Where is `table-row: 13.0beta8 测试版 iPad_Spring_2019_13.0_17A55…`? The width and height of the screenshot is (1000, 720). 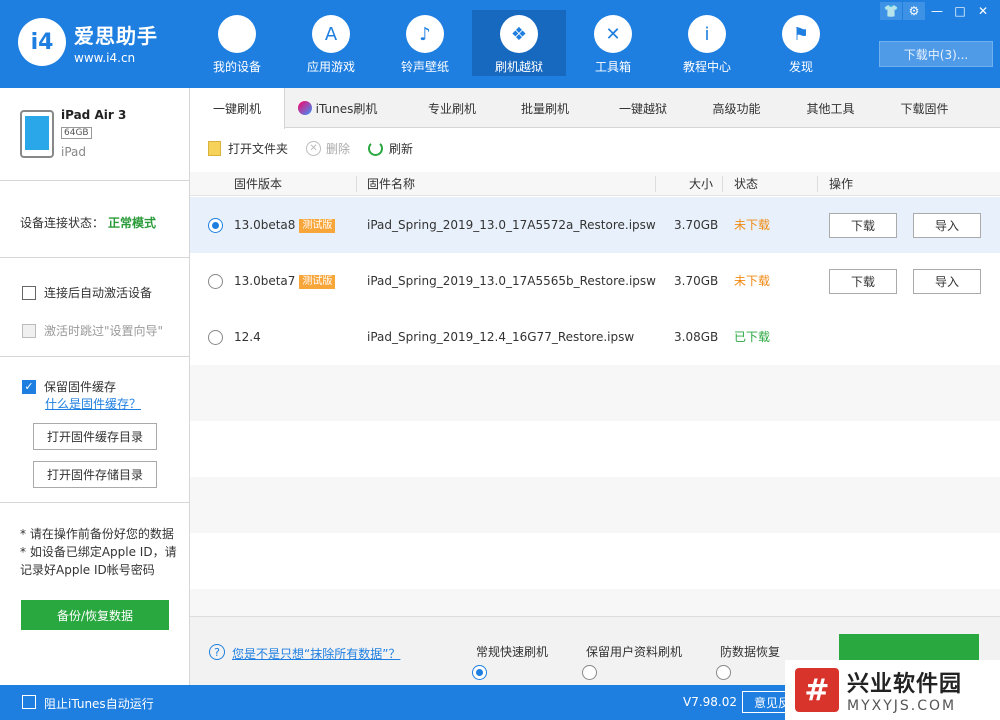 table-row: 13.0beta8 测试版 iPad_Spring_2019_13.0_17A55… is located at coordinates (595, 225).